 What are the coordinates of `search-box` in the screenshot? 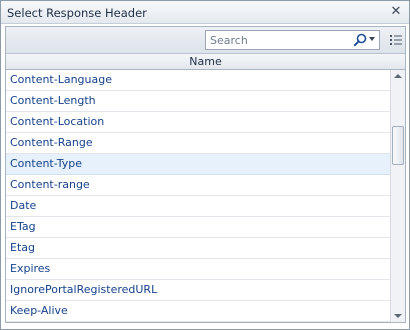 It's located at (292, 40).